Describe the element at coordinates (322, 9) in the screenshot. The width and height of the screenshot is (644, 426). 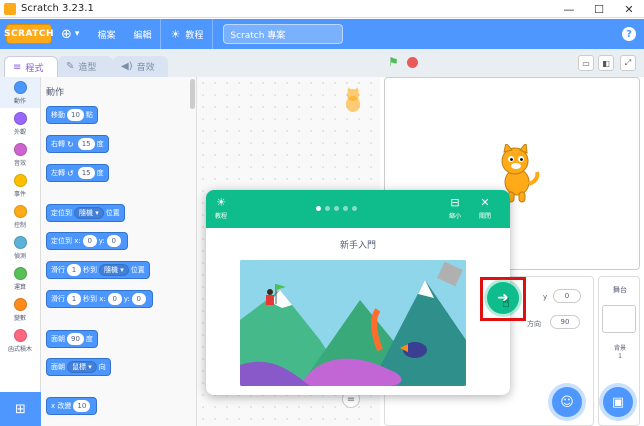
I see `window-titlebar: Scratch 3.23.1 — ☐ ✕` at that location.